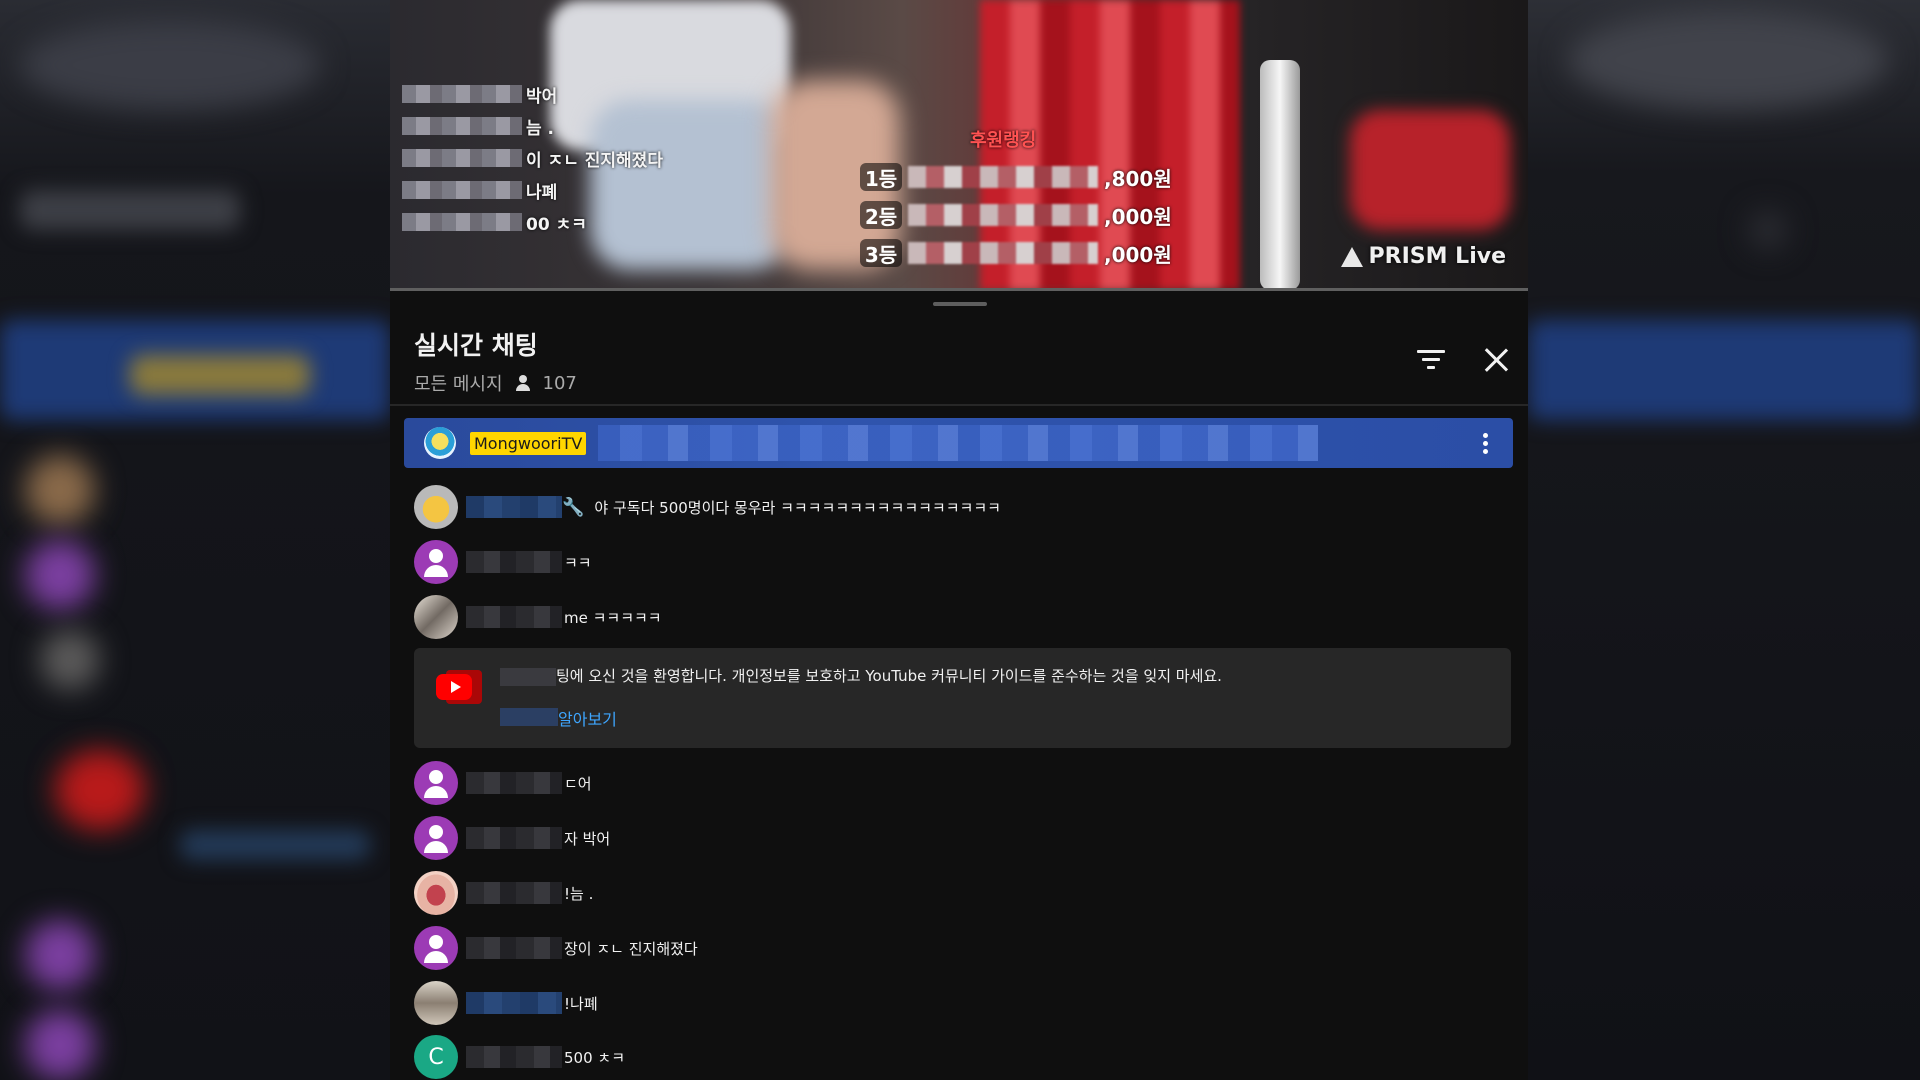 The height and width of the screenshot is (1080, 1920). What do you see at coordinates (459, 687) in the screenshot?
I see `youtube-icon` at bounding box center [459, 687].